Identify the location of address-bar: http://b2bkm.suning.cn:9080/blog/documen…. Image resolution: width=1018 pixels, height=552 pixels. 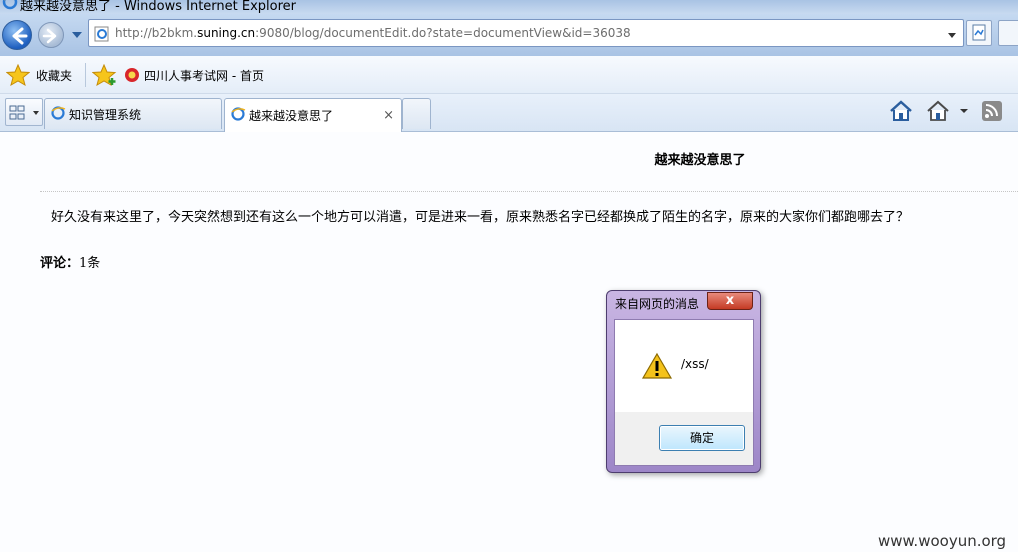
(526, 33).